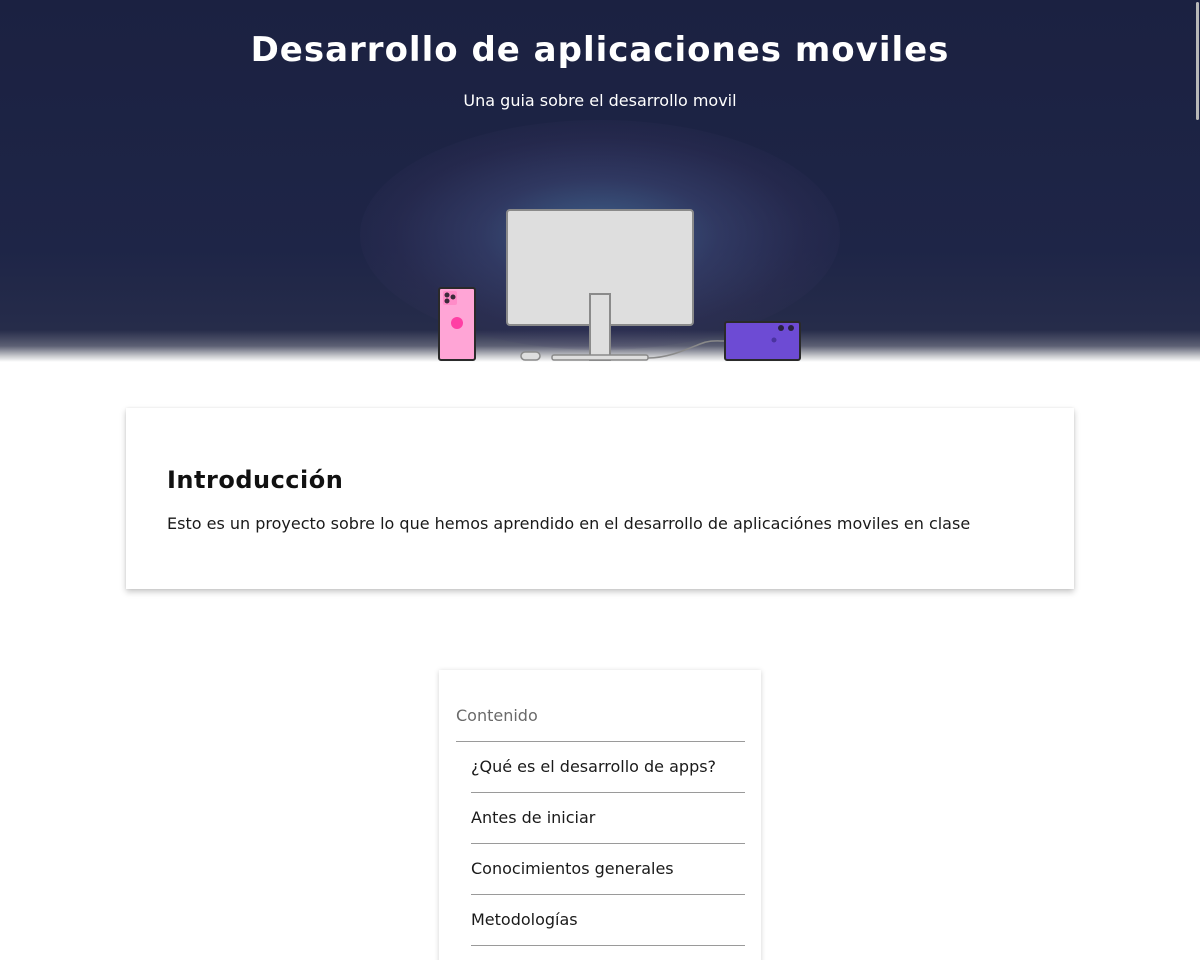 This screenshot has width=1200, height=960. I want to click on toc-heading: Contenido, so click(497, 715).